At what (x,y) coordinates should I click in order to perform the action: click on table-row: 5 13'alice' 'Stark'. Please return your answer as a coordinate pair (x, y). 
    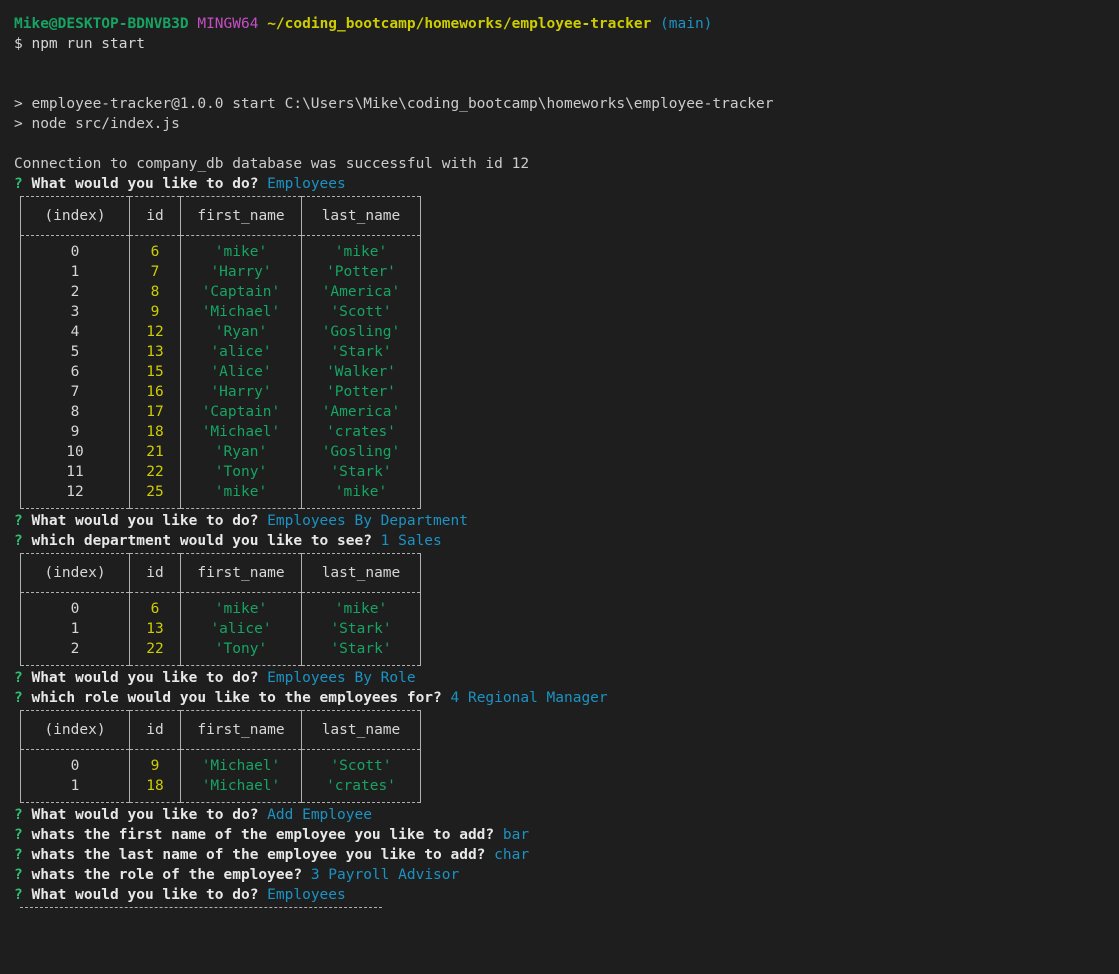
    Looking at the image, I should click on (220, 352).